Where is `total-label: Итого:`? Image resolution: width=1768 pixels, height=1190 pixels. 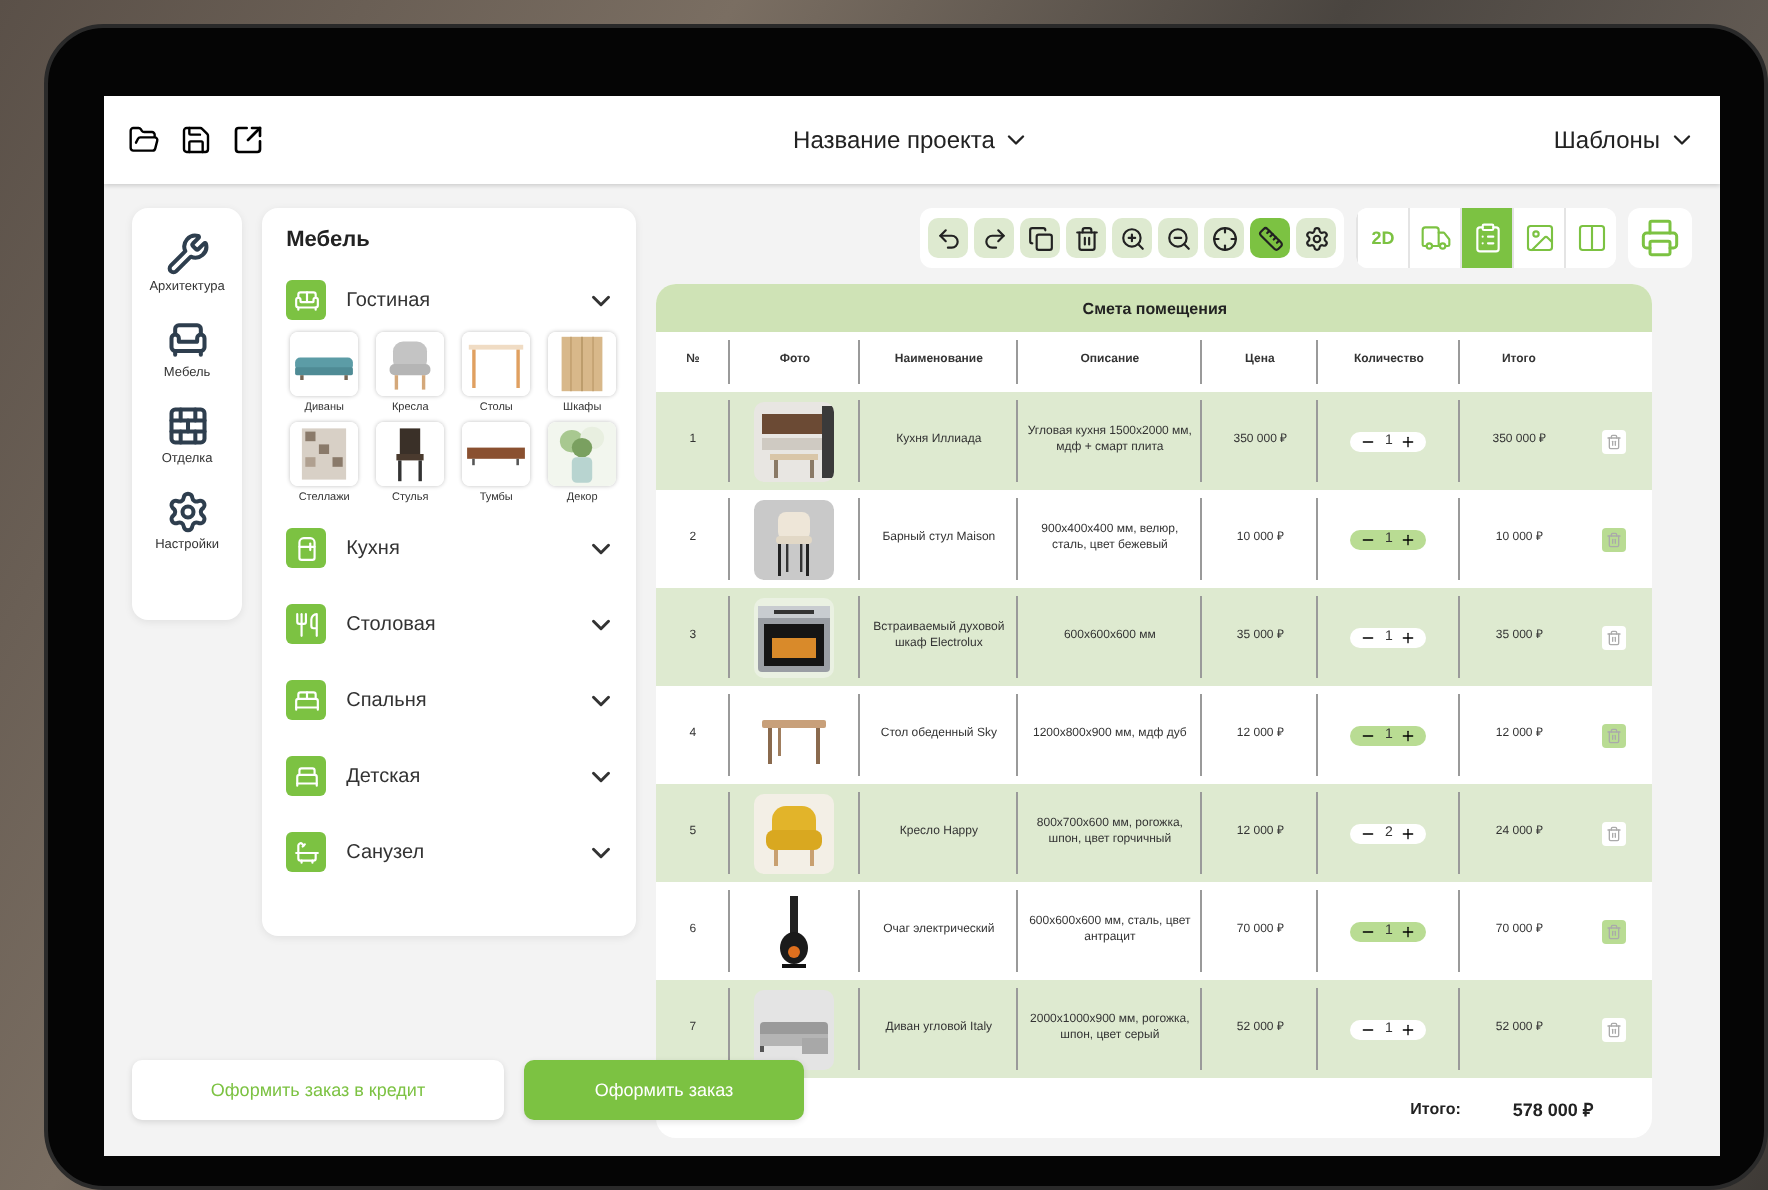 total-label: Итого: is located at coordinates (1435, 1108).